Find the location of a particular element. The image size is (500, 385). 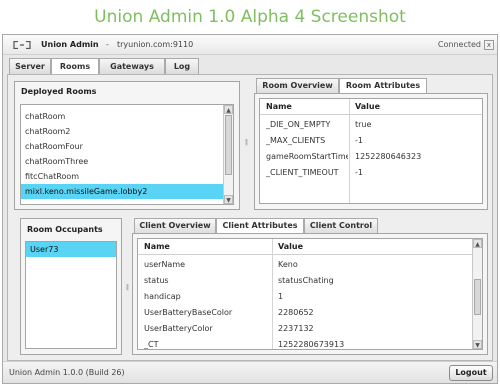

attr-name: userName is located at coordinates (165, 264).